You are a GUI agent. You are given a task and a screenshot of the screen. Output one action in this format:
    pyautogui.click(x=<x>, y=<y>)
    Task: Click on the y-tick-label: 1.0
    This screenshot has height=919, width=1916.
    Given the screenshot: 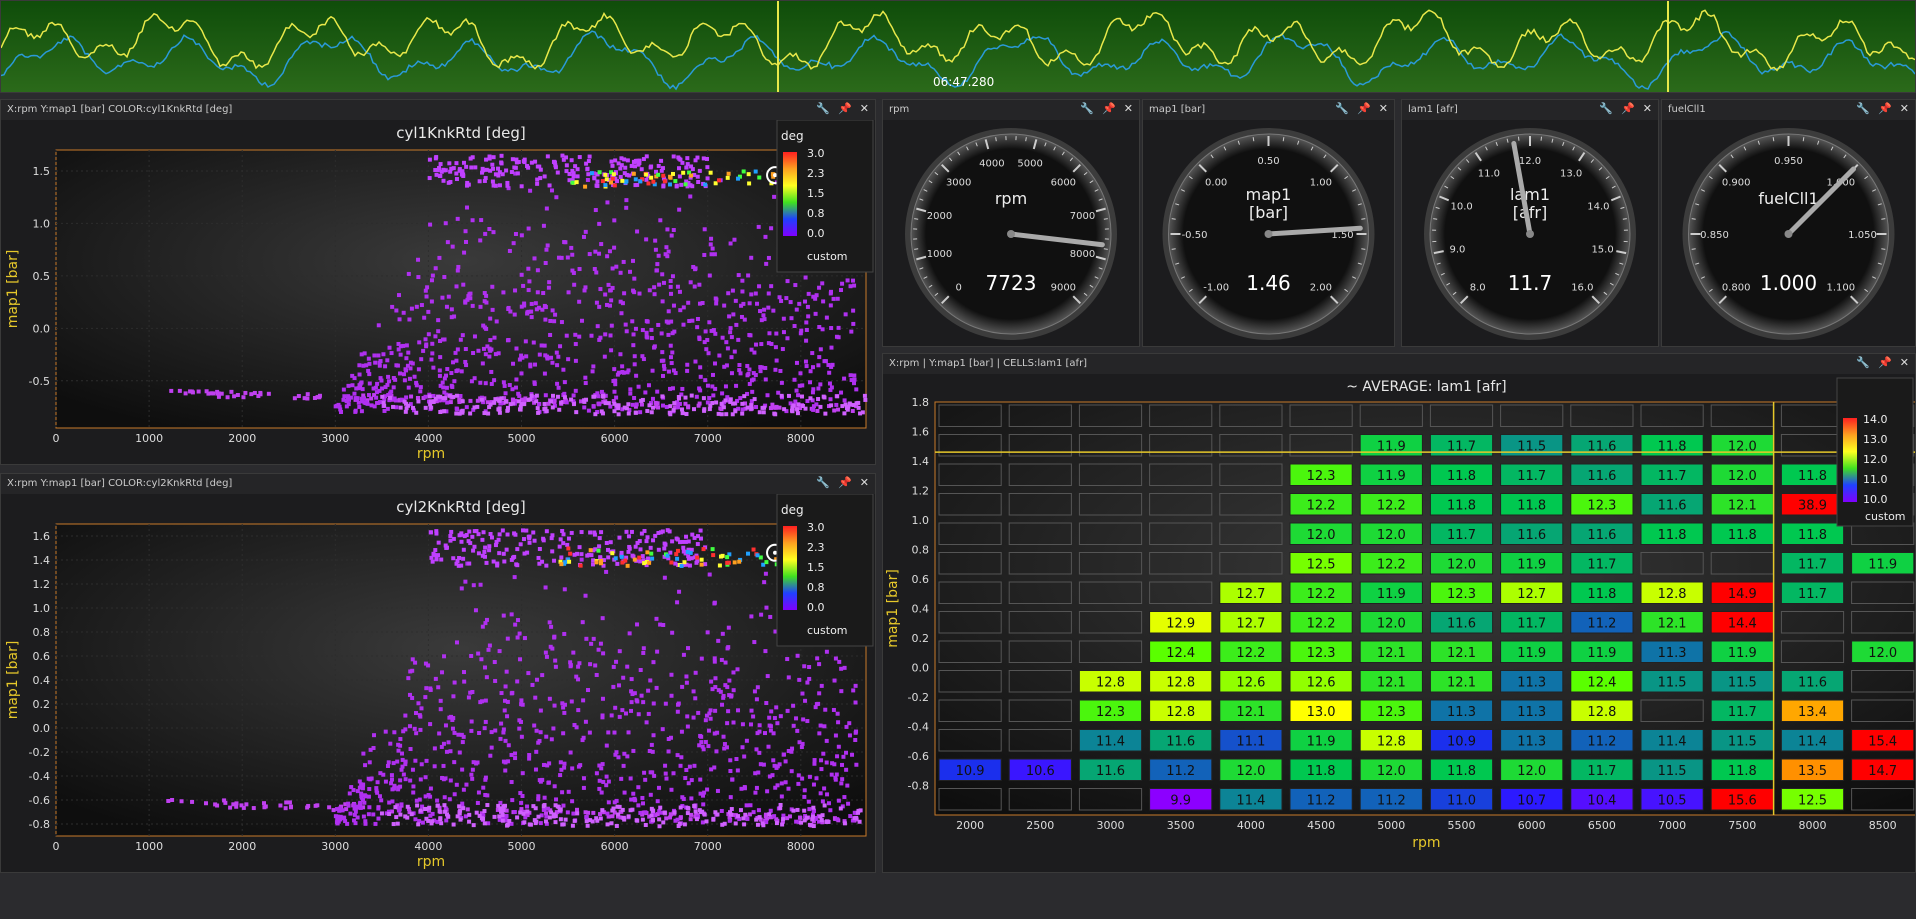 What is the action you would take?
    pyautogui.click(x=42, y=223)
    